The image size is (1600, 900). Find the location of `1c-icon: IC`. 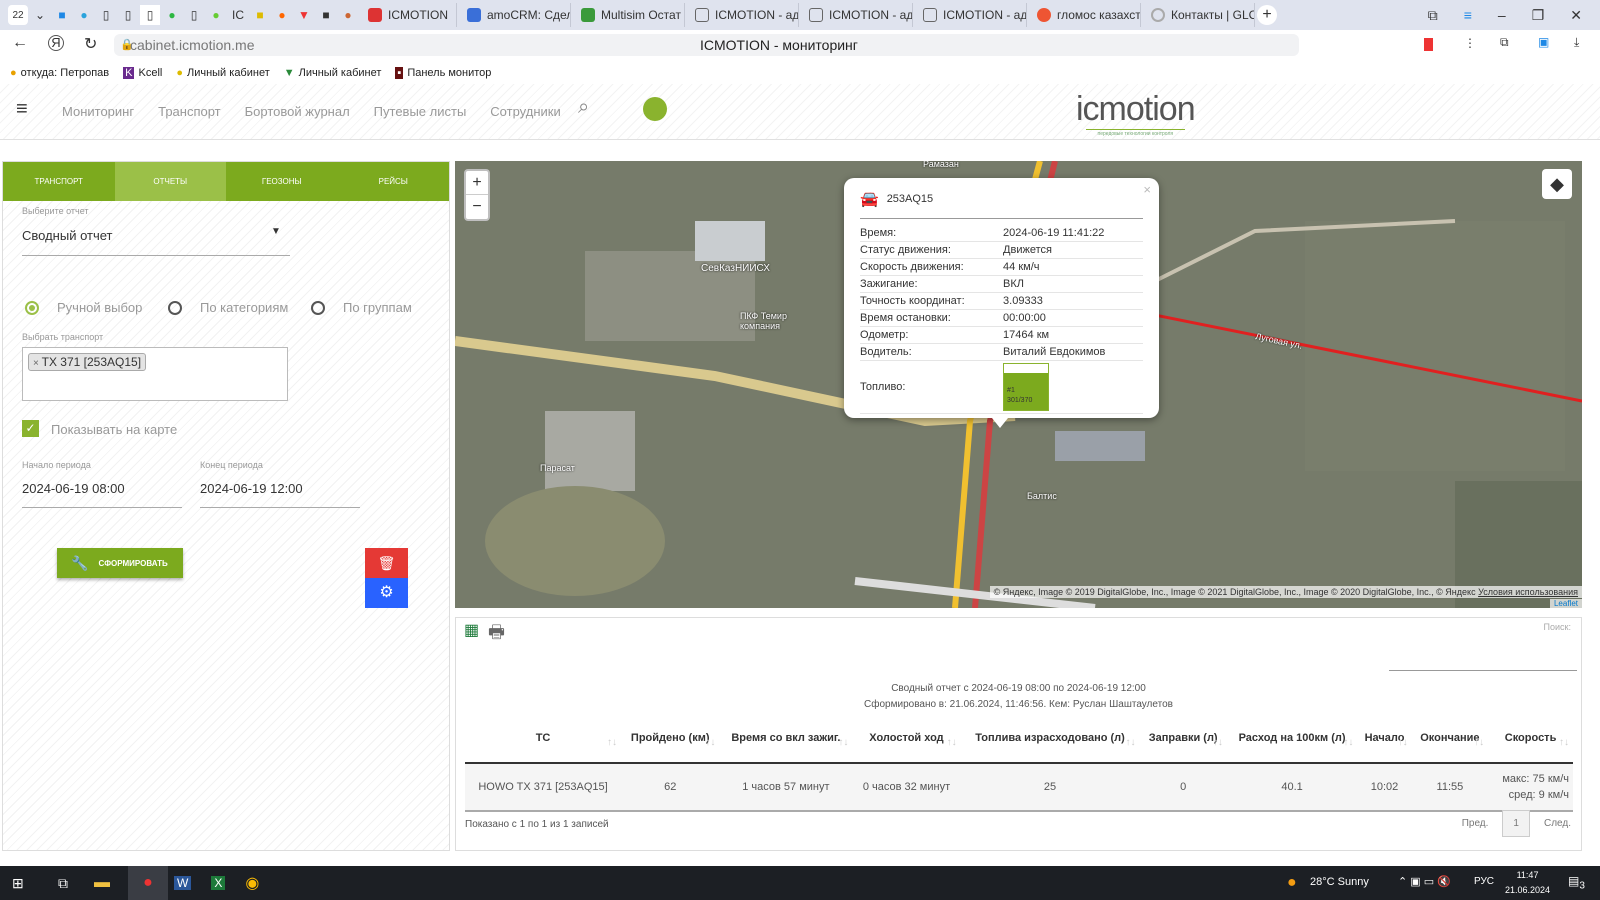

1c-icon: IC is located at coordinates (238, 15).